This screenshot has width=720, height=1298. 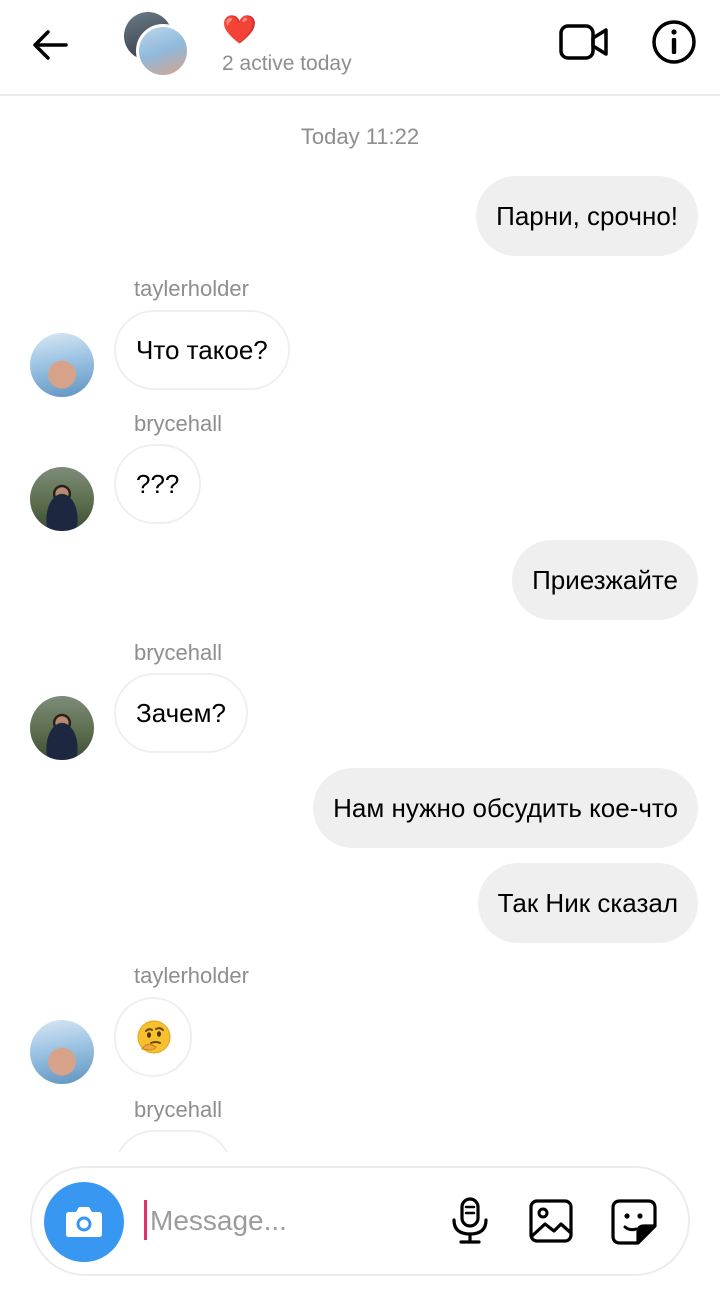 I want to click on video-camera-icon, so click(x=583, y=42).